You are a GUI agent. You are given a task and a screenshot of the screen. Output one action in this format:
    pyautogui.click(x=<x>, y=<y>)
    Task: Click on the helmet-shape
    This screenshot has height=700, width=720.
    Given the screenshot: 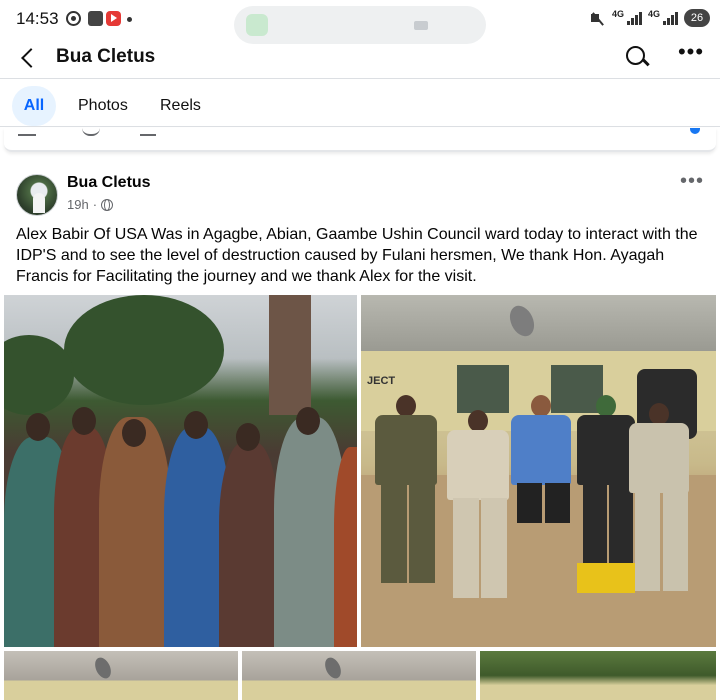 What is the action you would take?
    pyautogui.click(x=606, y=406)
    